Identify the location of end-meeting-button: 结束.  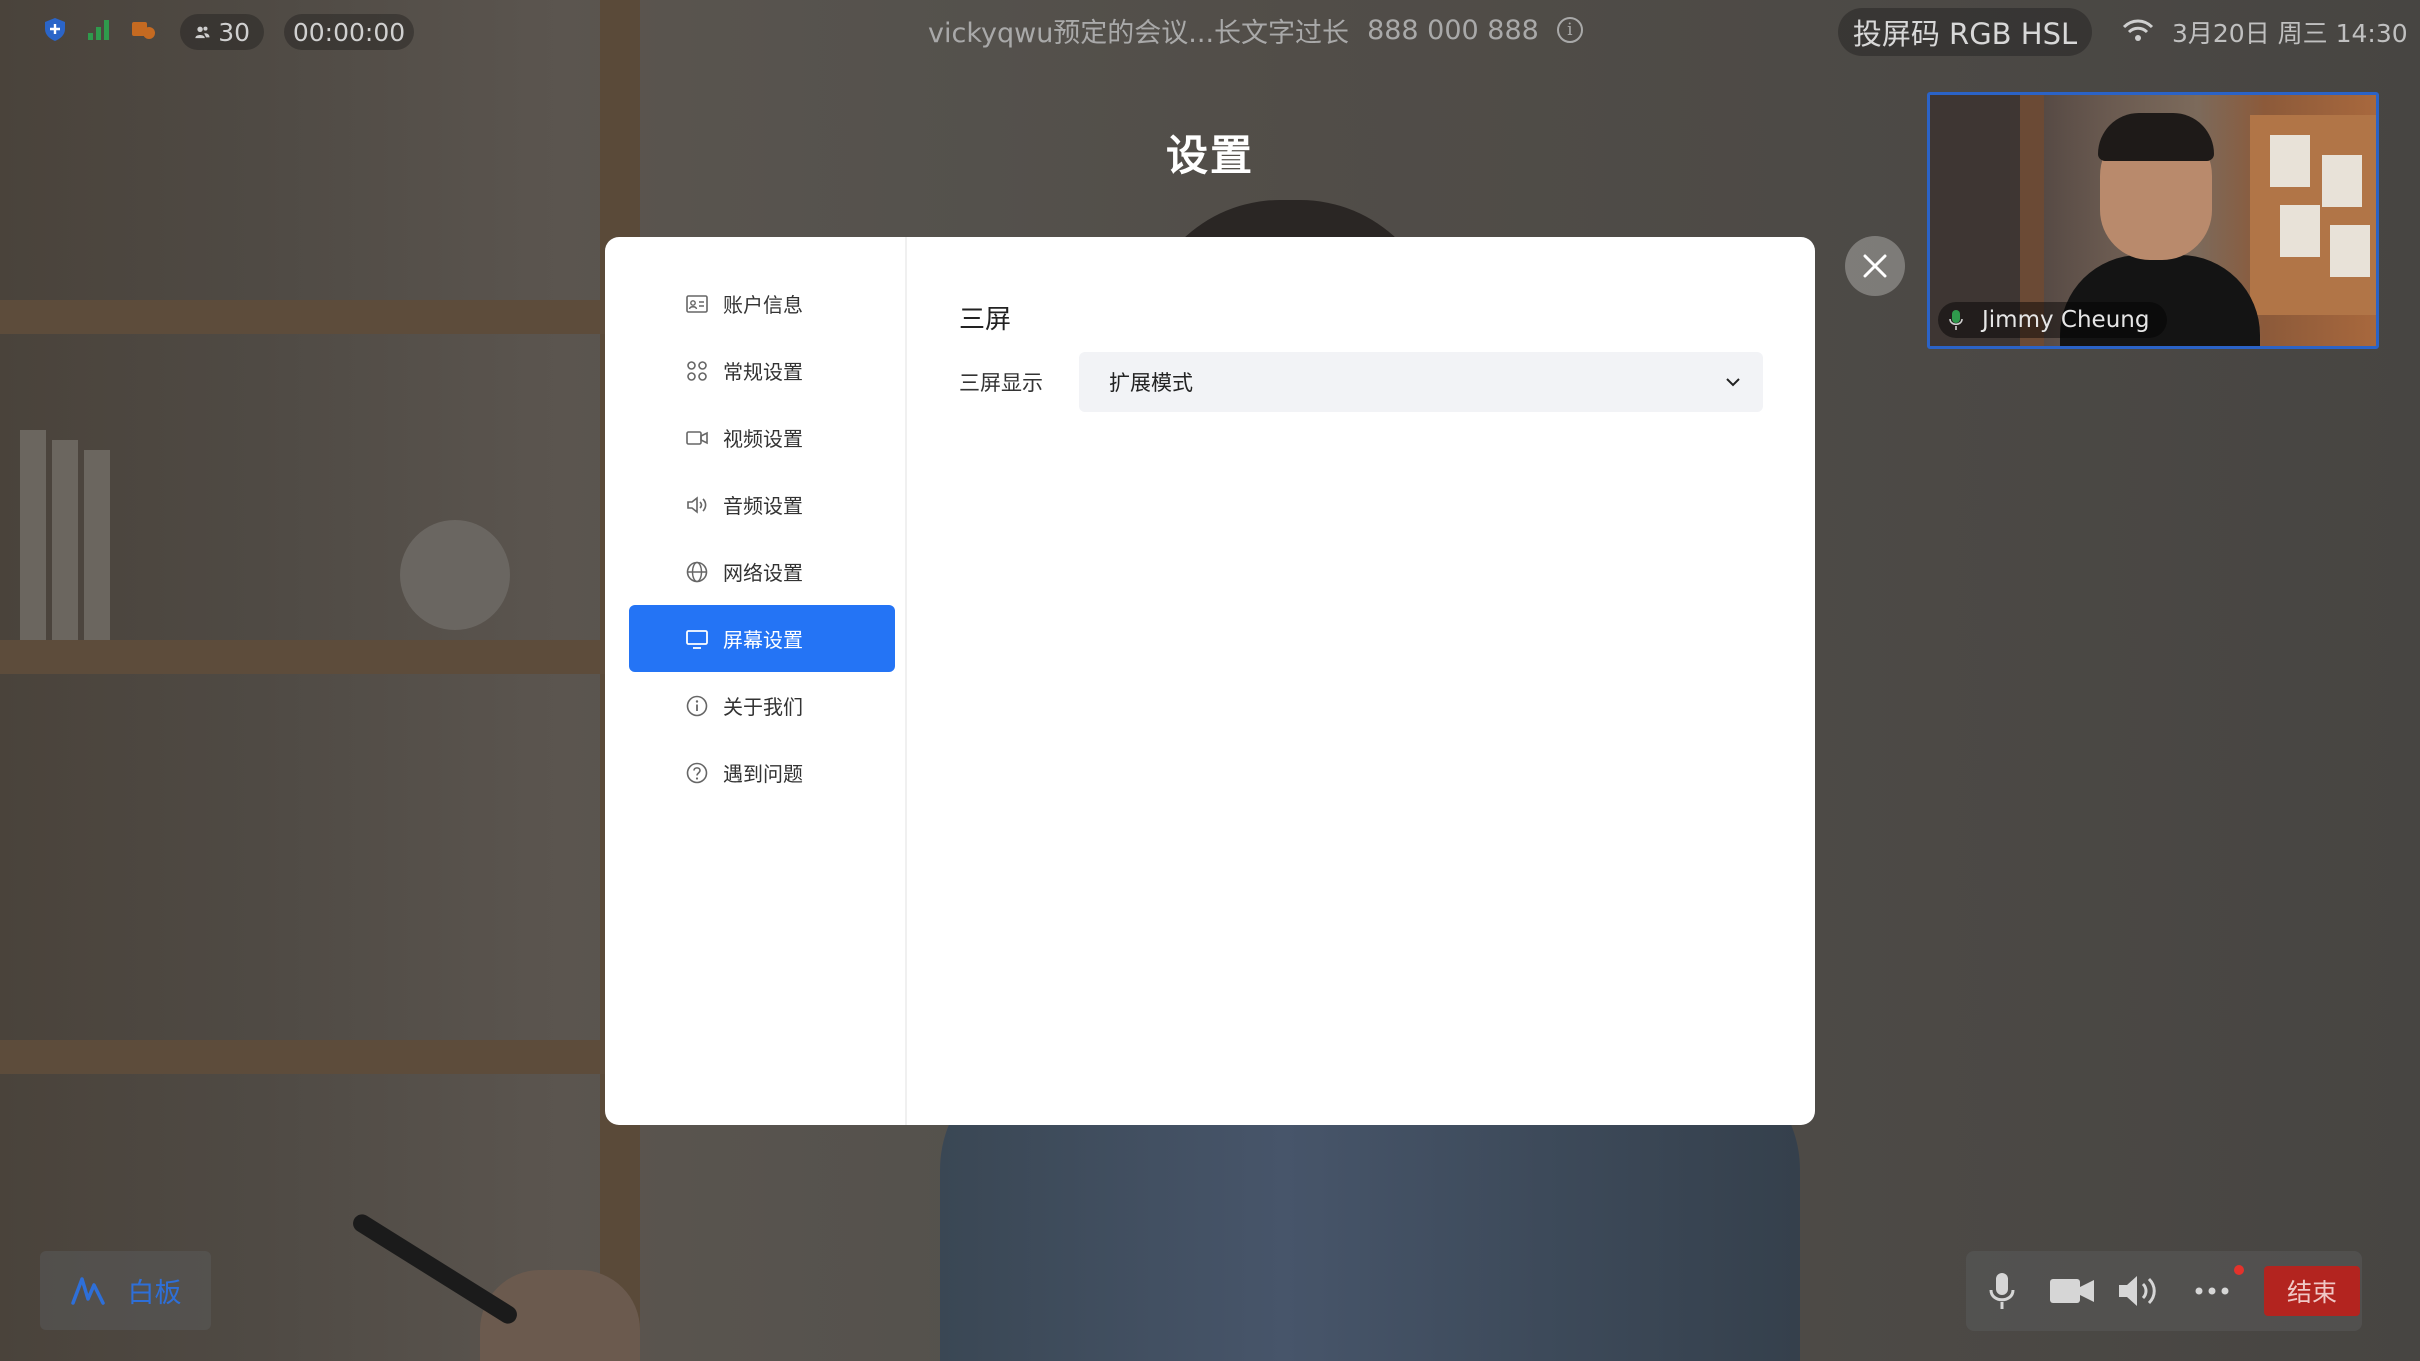
(2312, 1291).